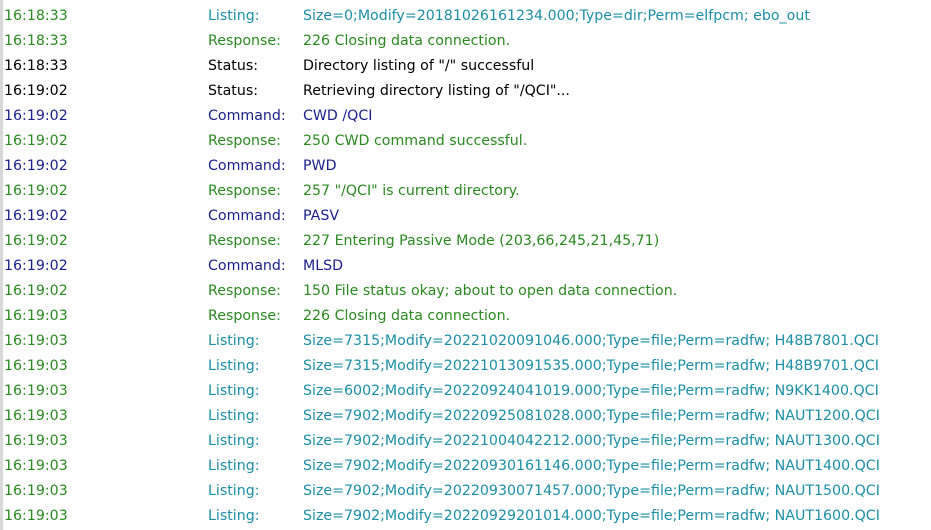 Image resolution: width=931 pixels, height=530 pixels. Describe the element at coordinates (415, 141) in the screenshot. I see `log-message-text: 250 CWD command successful.` at that location.